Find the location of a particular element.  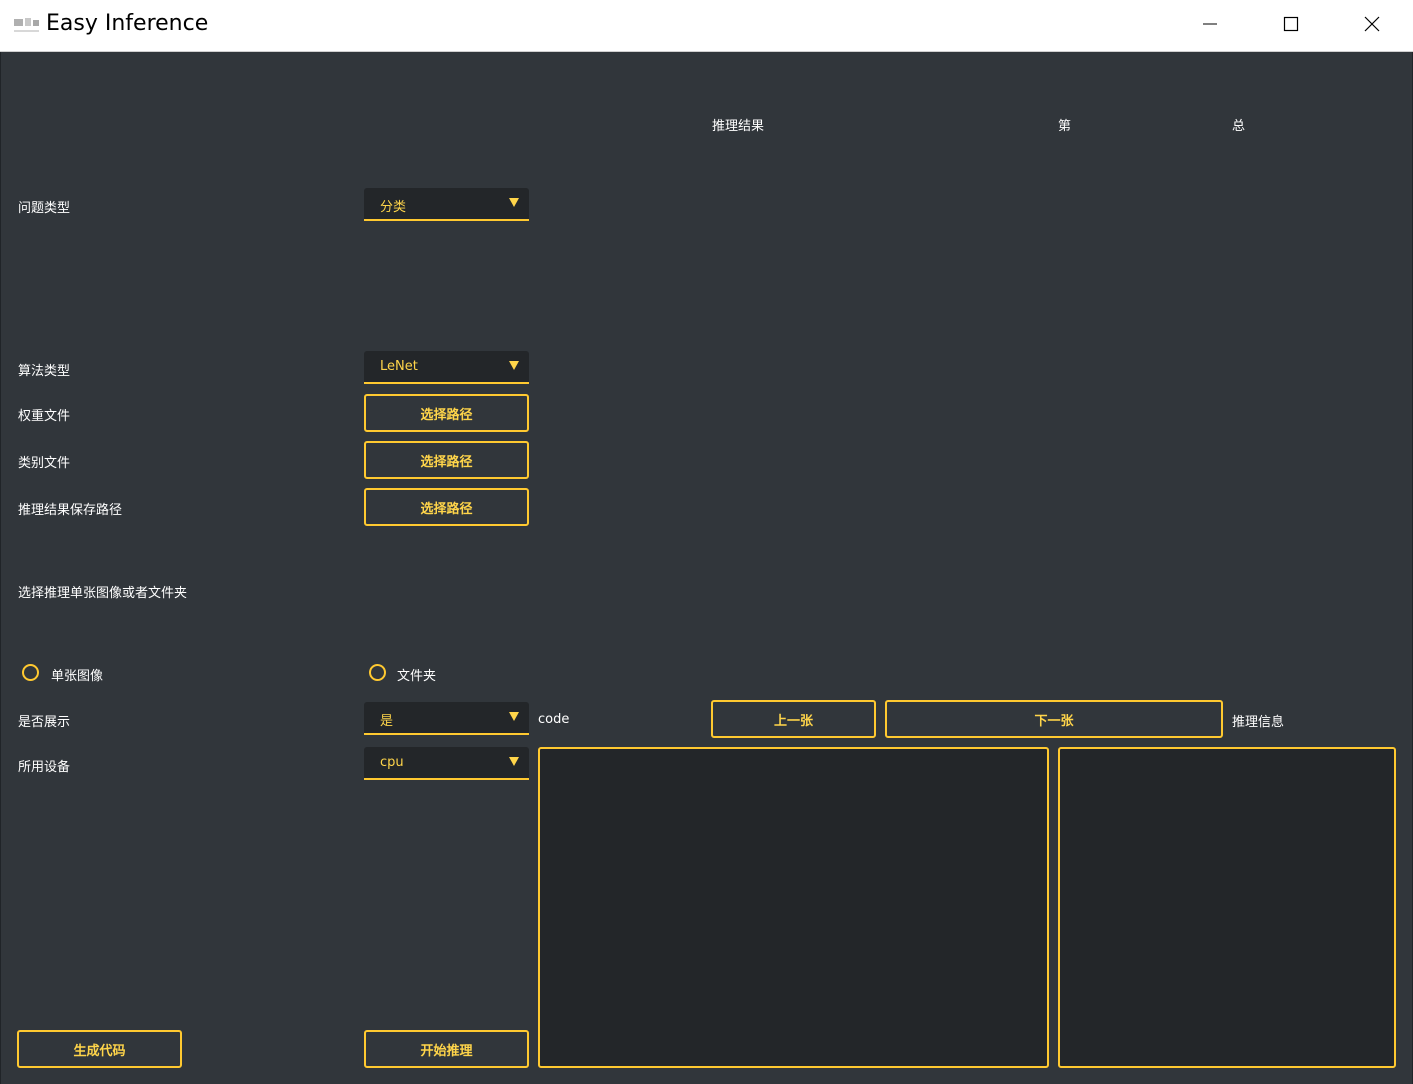

close-icon is located at coordinates (1372, 26).